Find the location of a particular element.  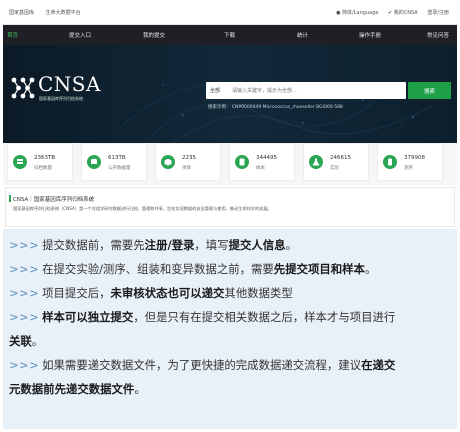

main-nav: 首页 提交入口 我的提交 下载 统计 操作手册 常见问答 is located at coordinates (230, 35).